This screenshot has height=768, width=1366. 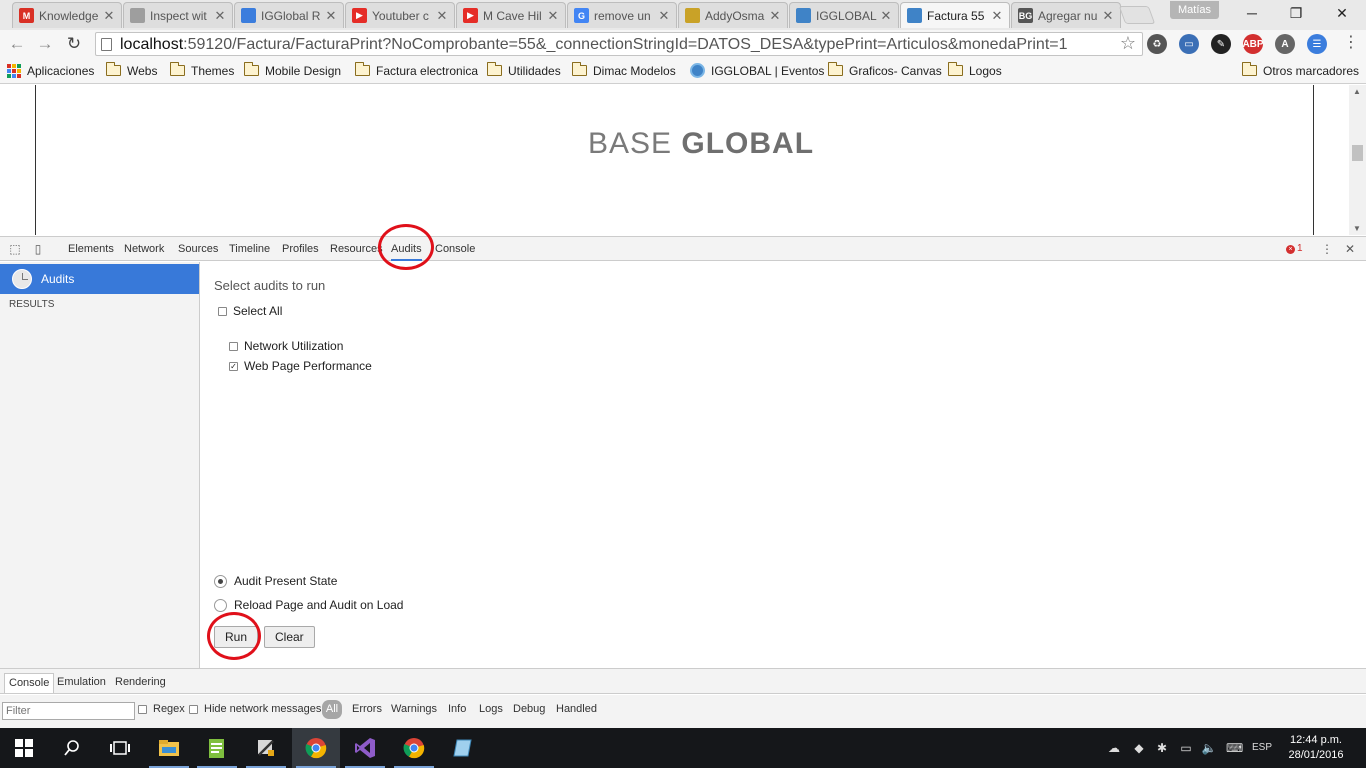 What do you see at coordinates (249, 249) in the screenshot?
I see `devtools-tab-timeline: Timeline` at bounding box center [249, 249].